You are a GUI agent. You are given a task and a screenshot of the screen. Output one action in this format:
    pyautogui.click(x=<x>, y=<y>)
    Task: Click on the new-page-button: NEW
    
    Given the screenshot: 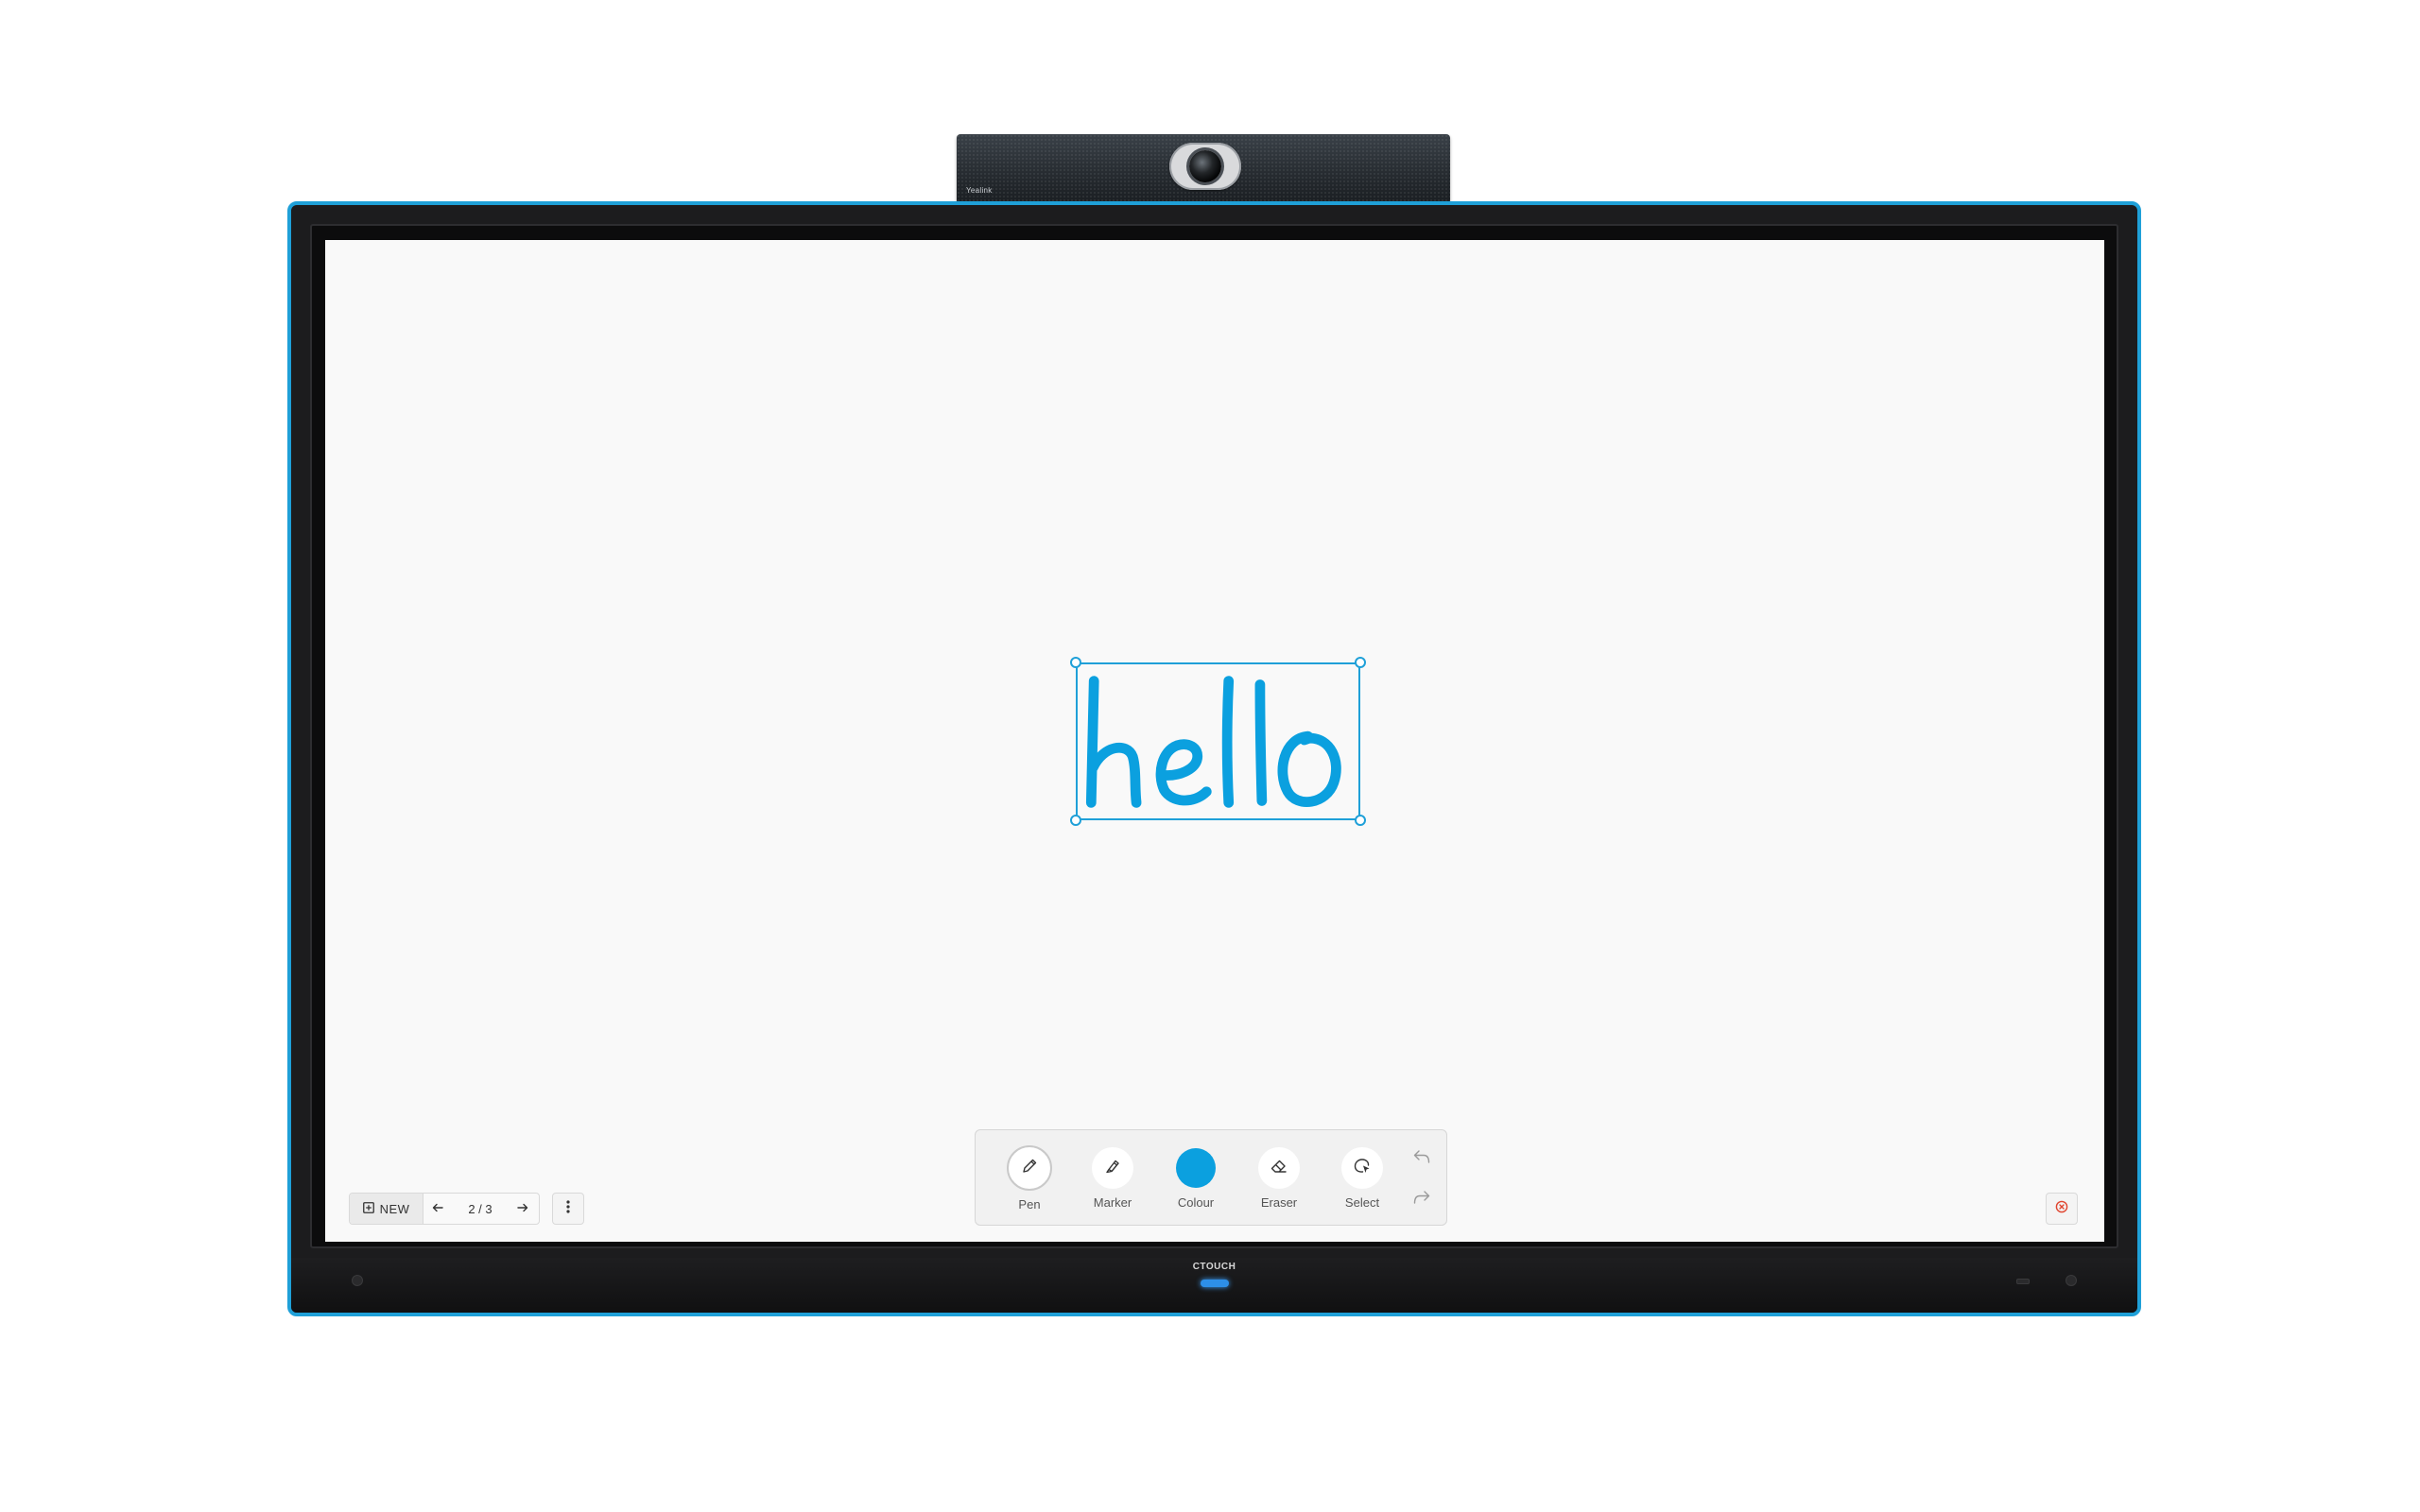 What is the action you would take?
    pyautogui.click(x=387, y=1209)
    